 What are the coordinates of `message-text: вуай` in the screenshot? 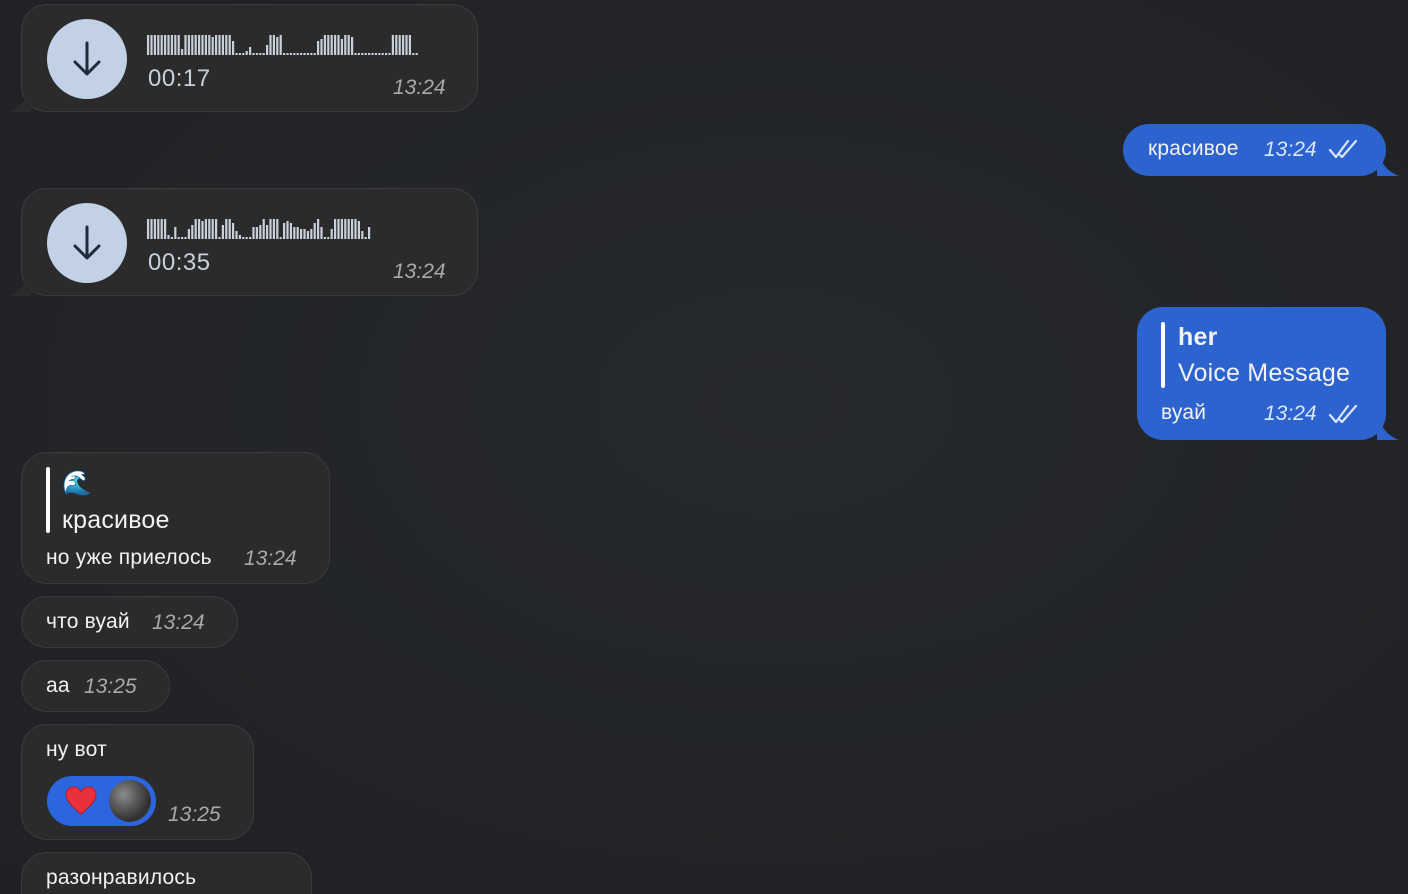 It's located at (1184, 412).